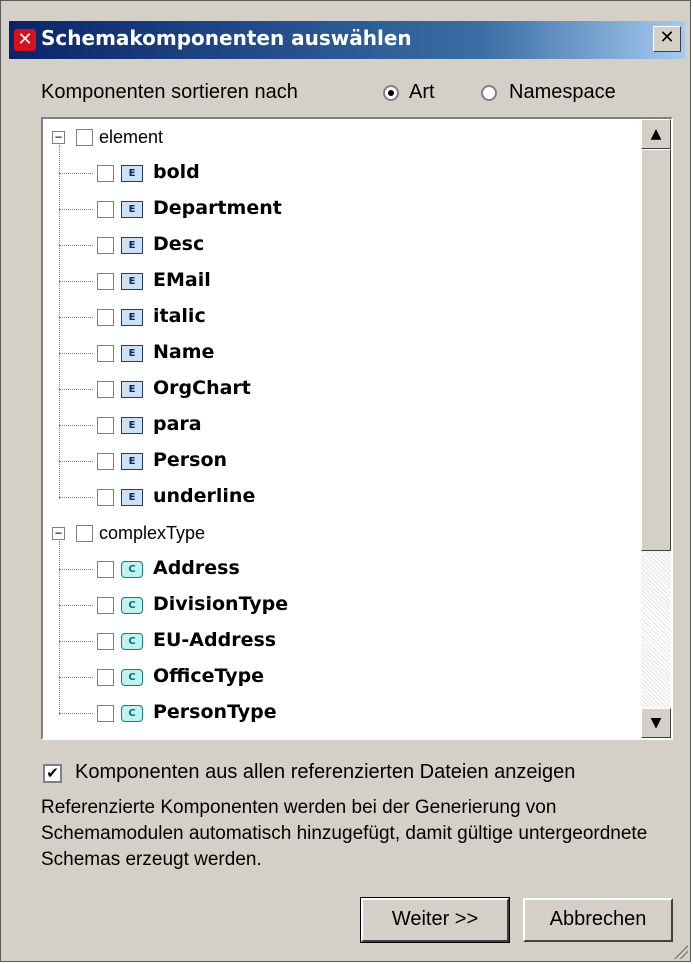 Image resolution: width=693 pixels, height=964 pixels. I want to click on item-label: Address, so click(196, 568).